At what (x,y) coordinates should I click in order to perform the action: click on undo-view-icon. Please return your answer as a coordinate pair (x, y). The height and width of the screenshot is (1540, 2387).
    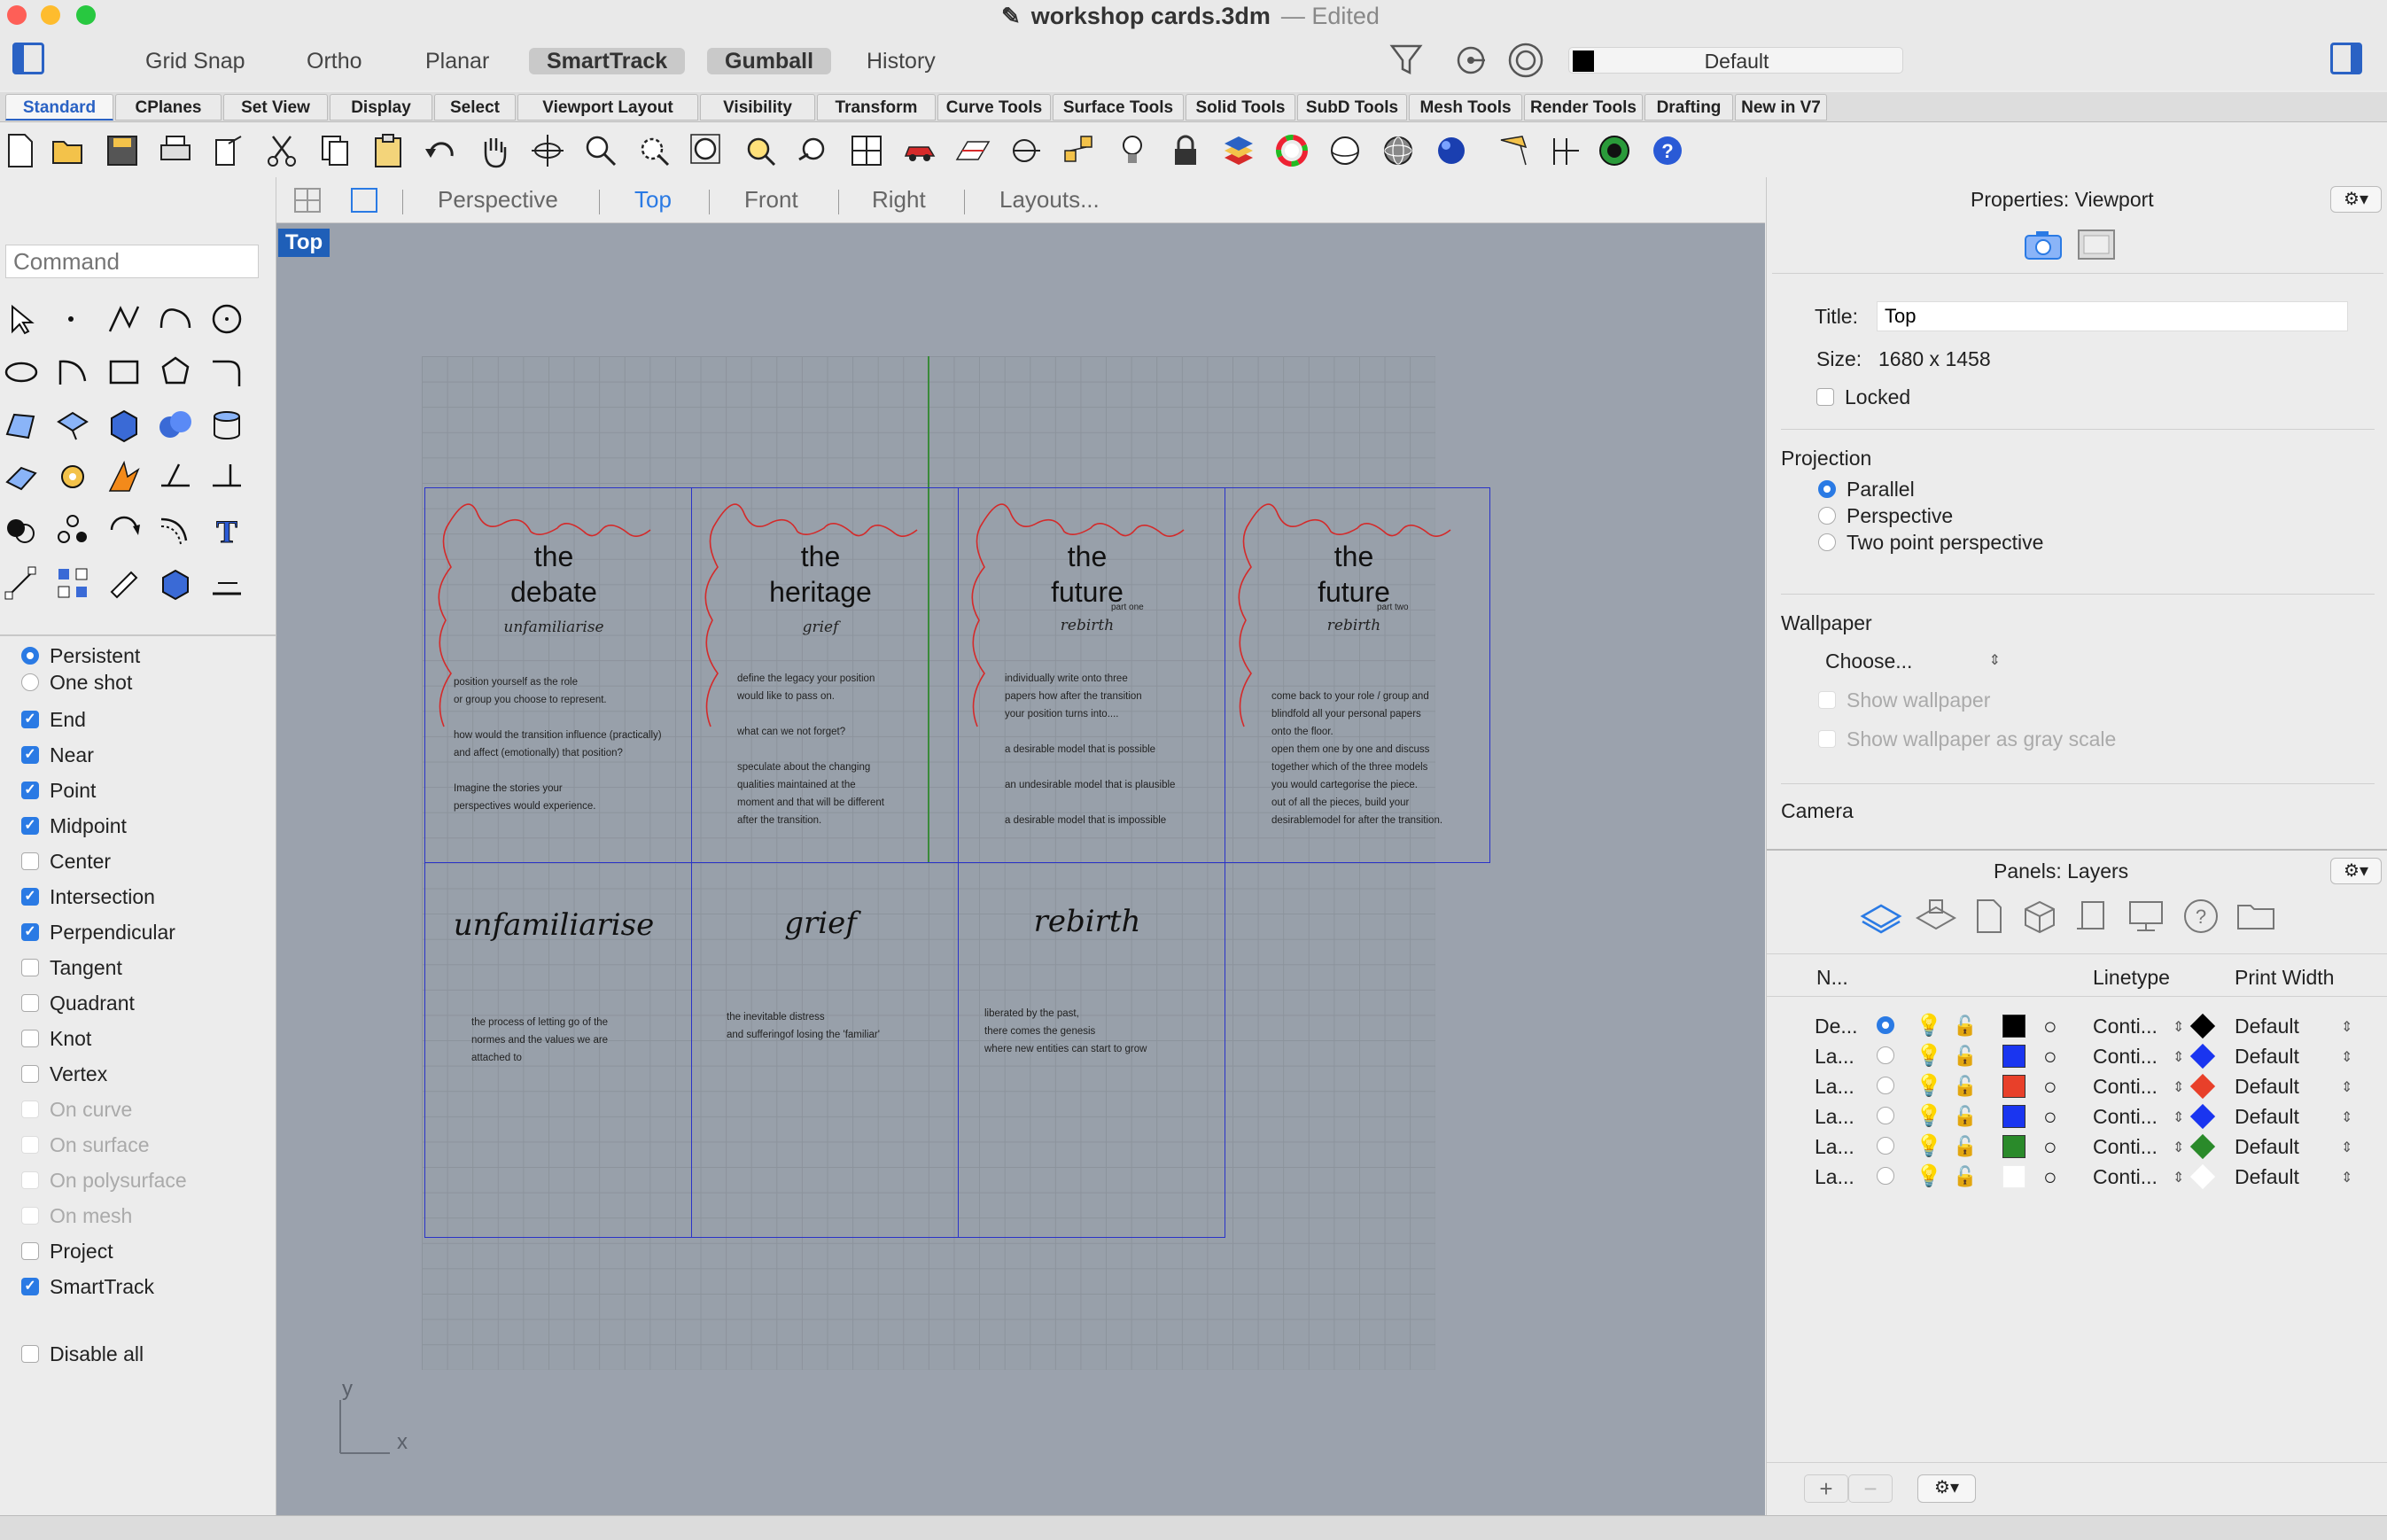
    Looking at the image, I should click on (813, 150).